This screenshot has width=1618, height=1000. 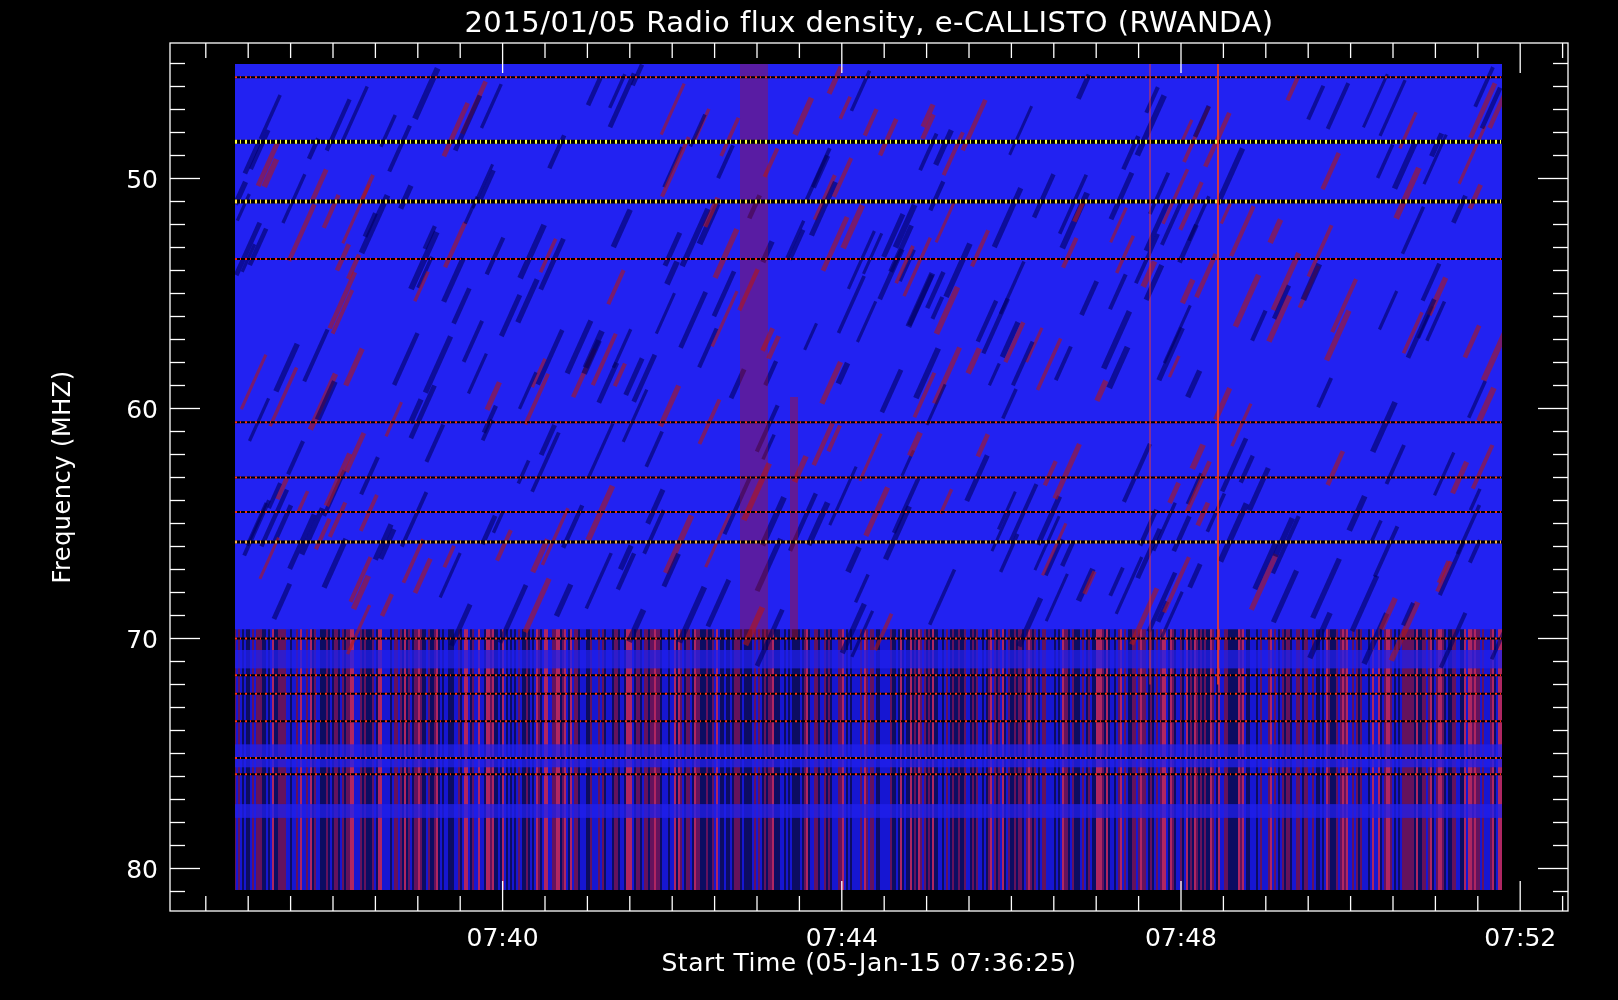 What do you see at coordinates (502, 937) in the screenshot?
I see `x-tick-label: 07:40` at bounding box center [502, 937].